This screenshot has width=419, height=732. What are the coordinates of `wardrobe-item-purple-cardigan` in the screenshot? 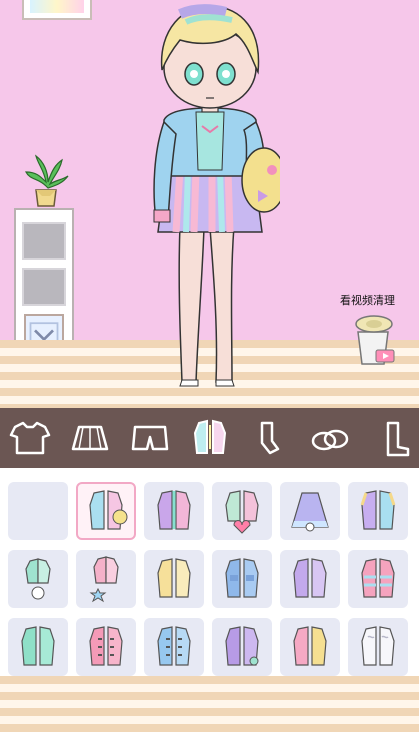 It's located at (174, 511).